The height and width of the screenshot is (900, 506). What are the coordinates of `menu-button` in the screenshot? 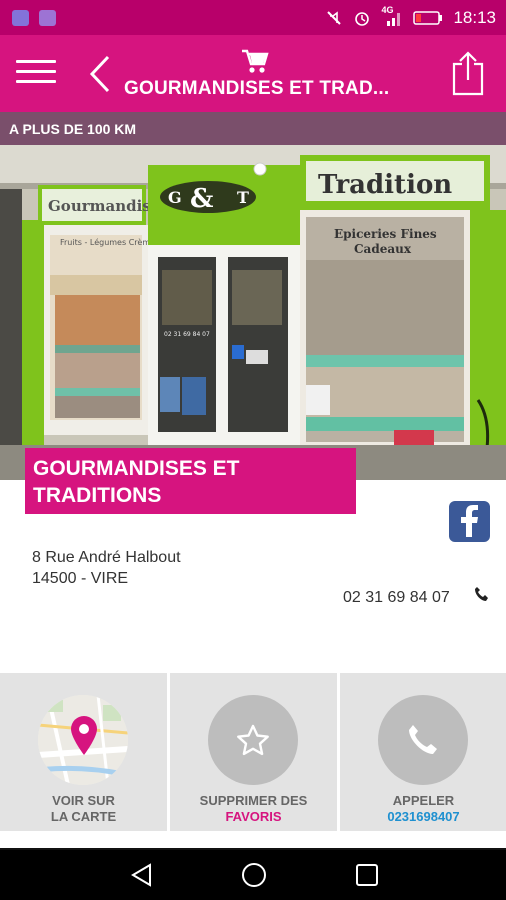 It's located at (36, 72).